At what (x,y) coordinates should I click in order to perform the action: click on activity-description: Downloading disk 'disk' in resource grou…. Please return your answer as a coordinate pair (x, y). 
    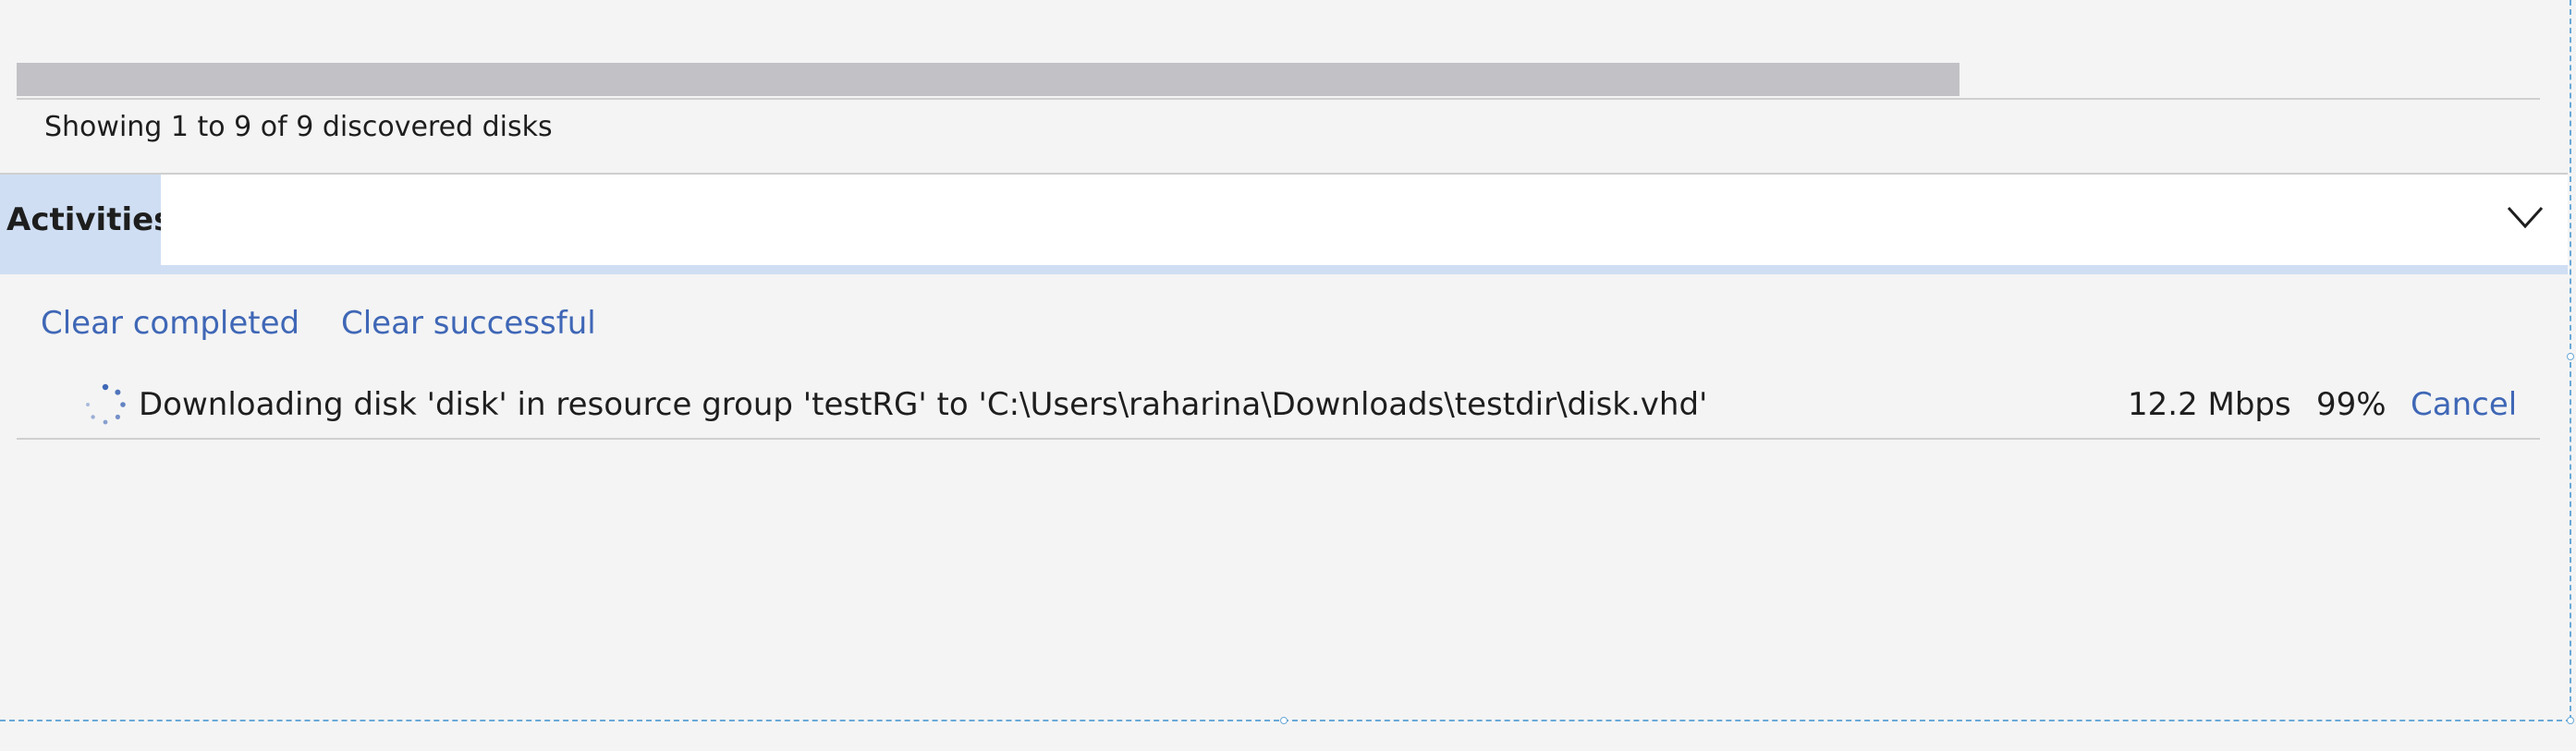
    Looking at the image, I should click on (923, 404).